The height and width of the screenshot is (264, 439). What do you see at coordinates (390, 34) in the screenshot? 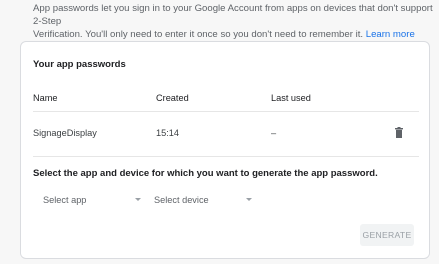
I see `learn-more-link: Learn more` at bounding box center [390, 34].